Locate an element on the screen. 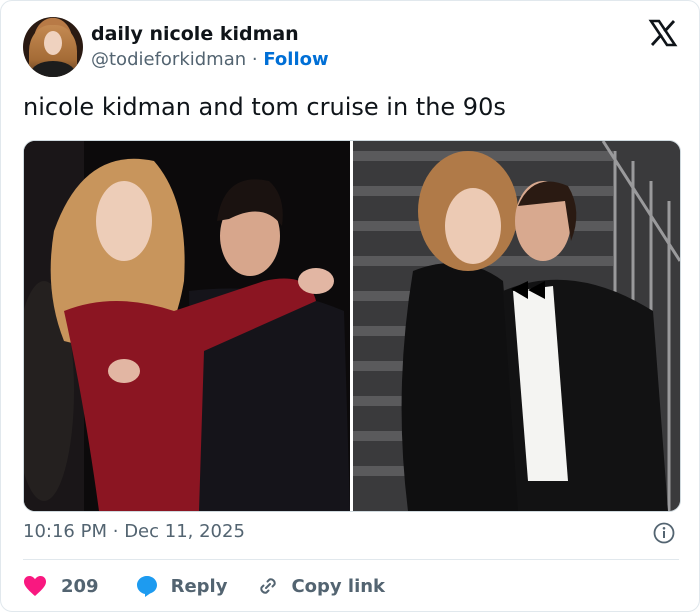 Image resolution: width=700 pixels, height=612 pixels. date: Dec 11, 2025 is located at coordinates (184, 531).